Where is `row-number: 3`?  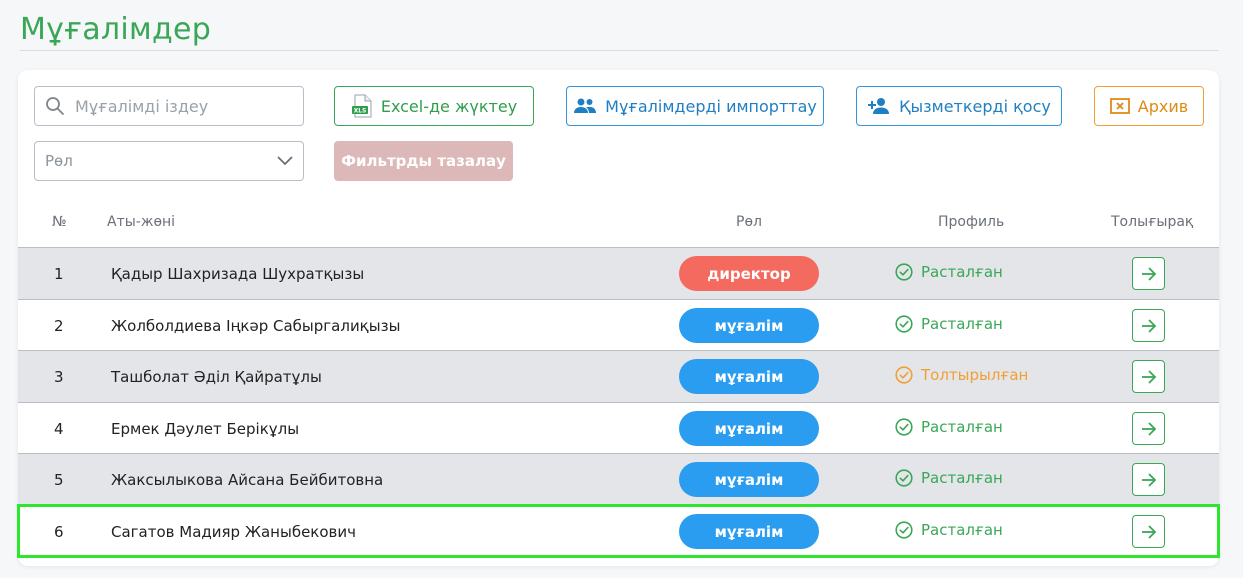
row-number: 3 is located at coordinates (59, 377).